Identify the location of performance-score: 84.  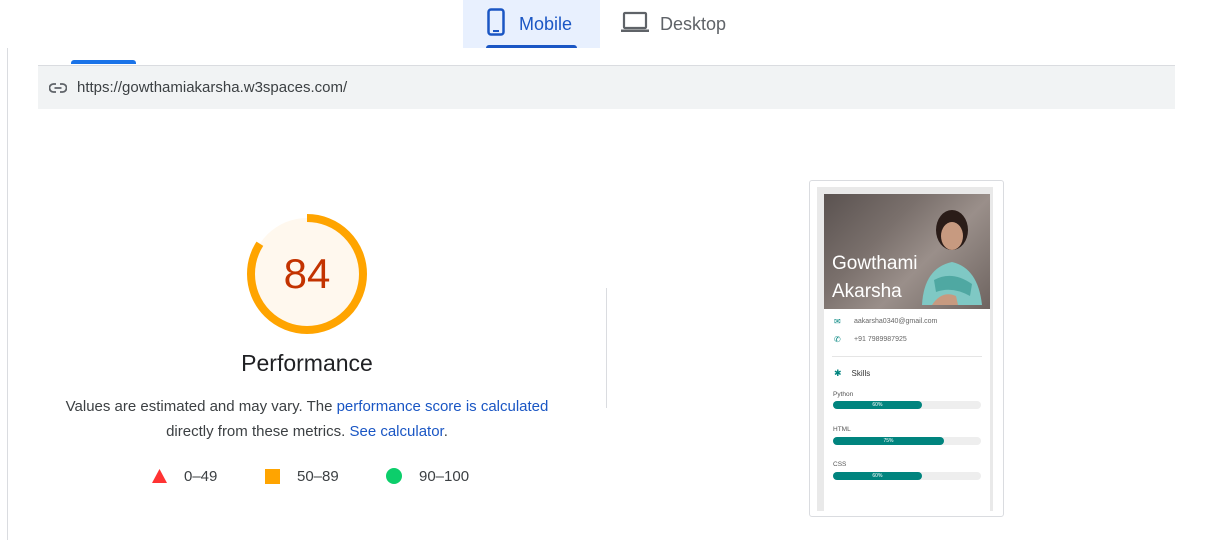
(307, 273).